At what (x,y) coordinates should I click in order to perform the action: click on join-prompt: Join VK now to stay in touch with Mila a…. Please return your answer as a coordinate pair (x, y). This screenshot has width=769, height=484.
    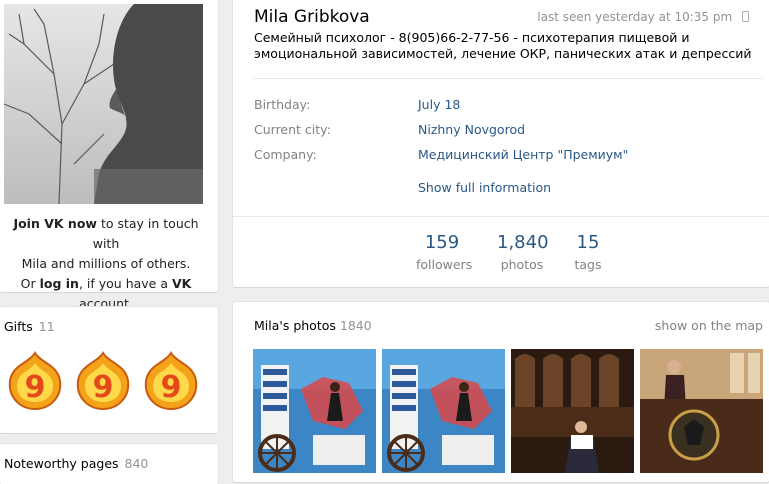
    Looking at the image, I should click on (106, 263).